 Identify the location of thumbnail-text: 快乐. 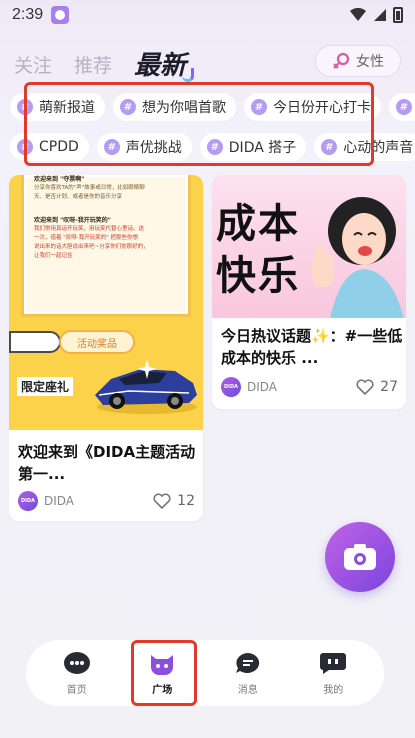
(258, 276).